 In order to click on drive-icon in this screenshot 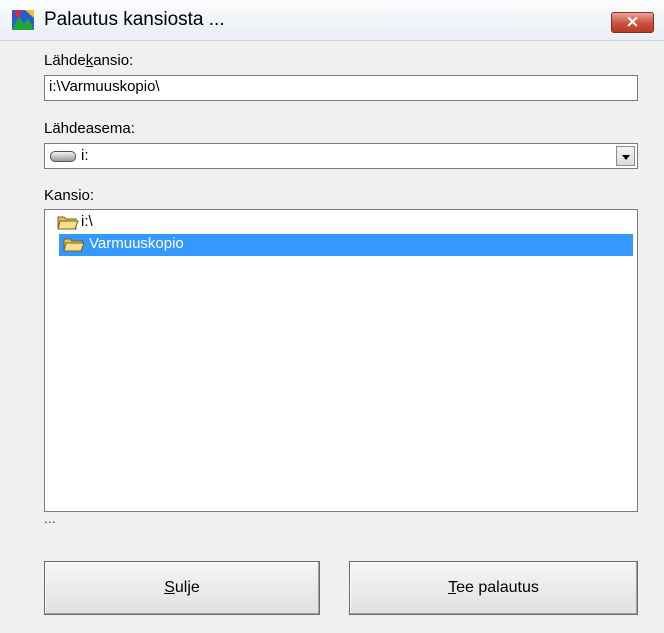, I will do `click(63, 156)`.